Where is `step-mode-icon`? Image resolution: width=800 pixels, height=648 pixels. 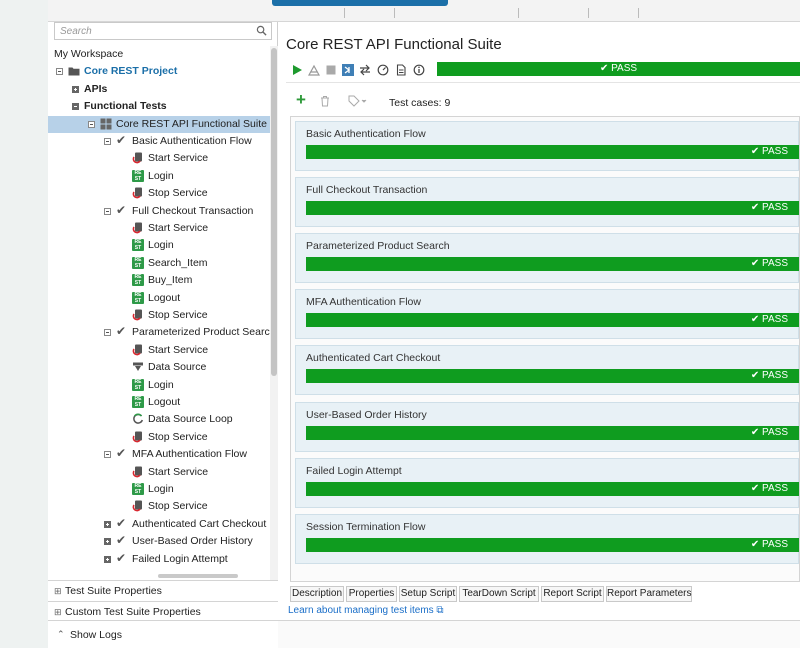 step-mode-icon is located at coordinates (348, 70).